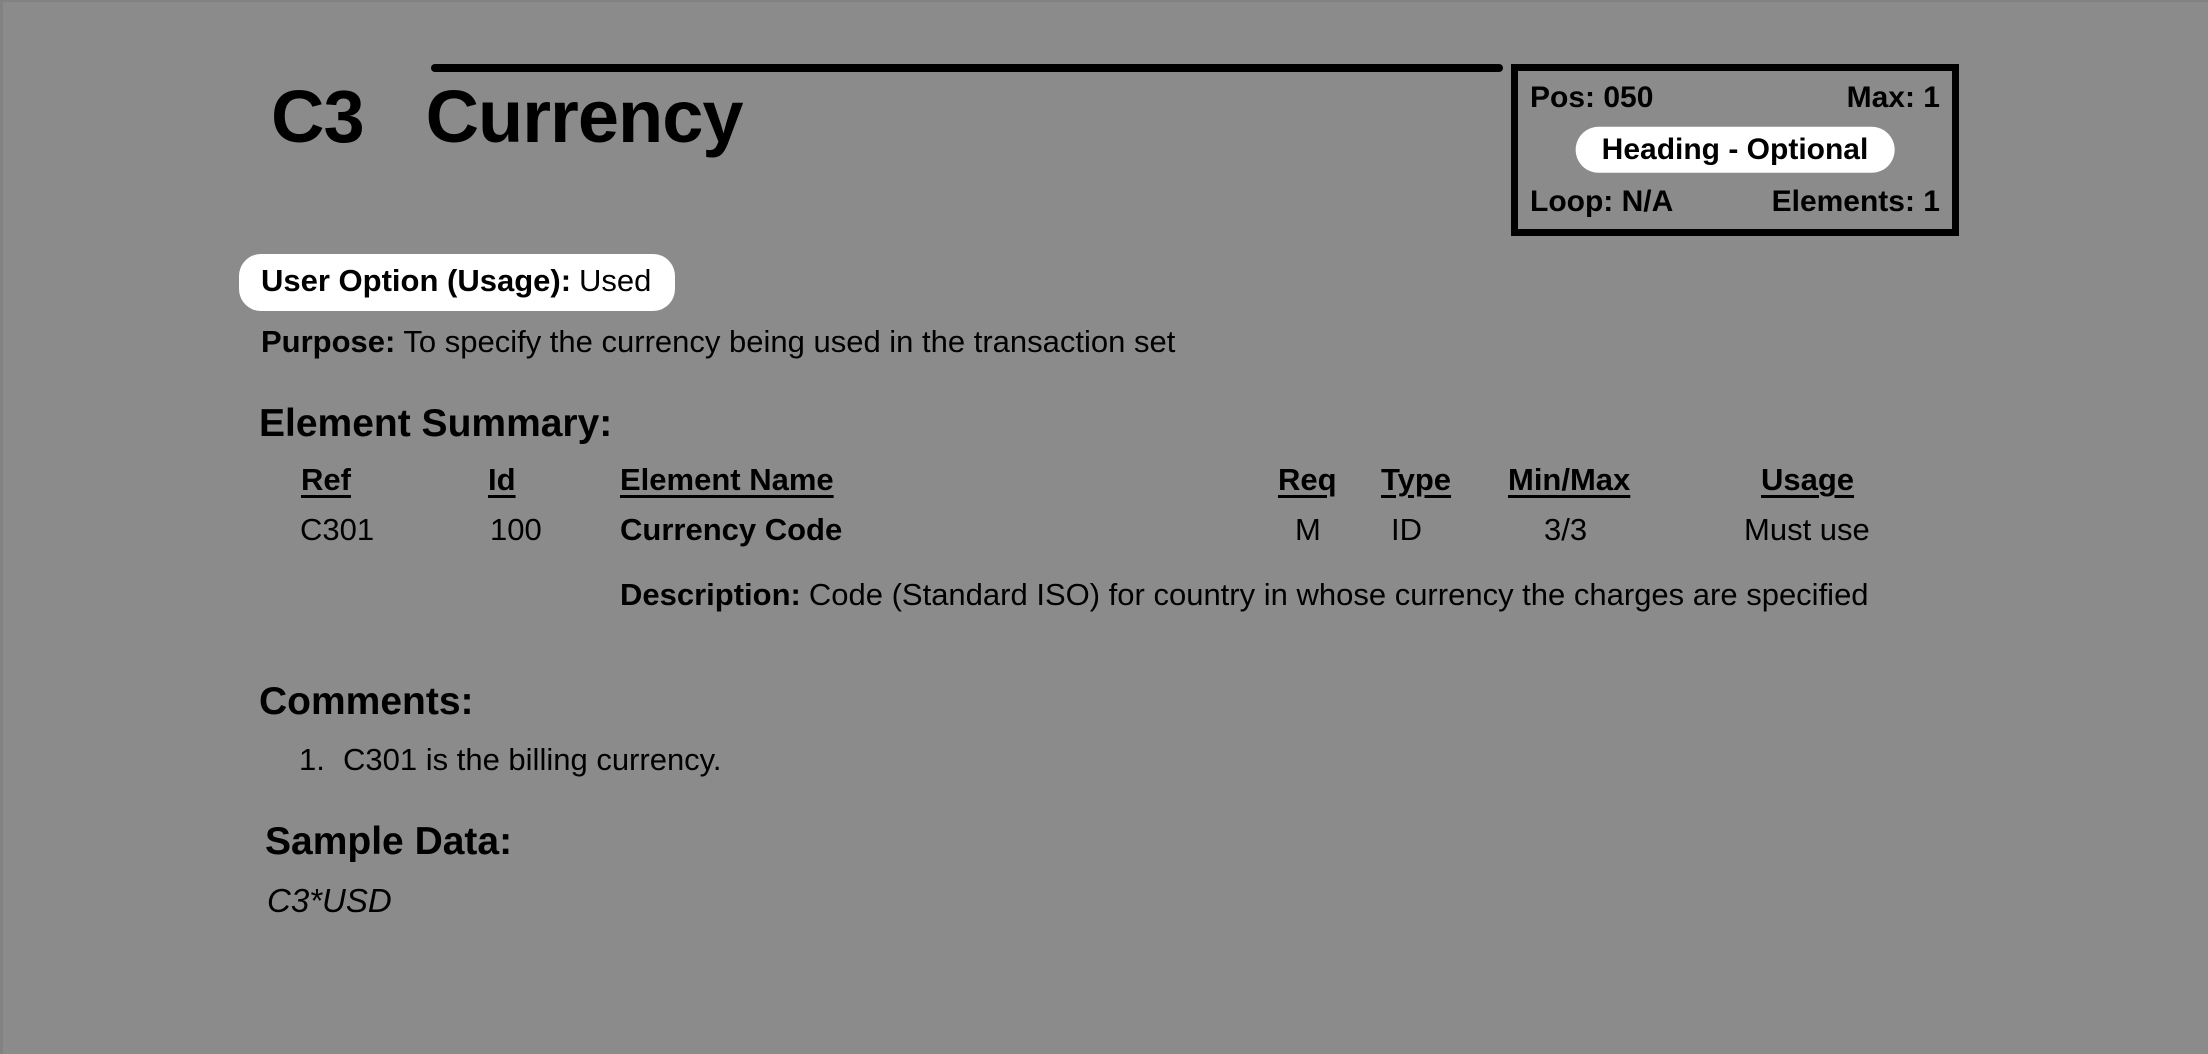 Image resolution: width=2208 pixels, height=1054 pixels. Describe the element at coordinates (1893, 97) in the screenshot. I see `info-max: Max: 1` at that location.